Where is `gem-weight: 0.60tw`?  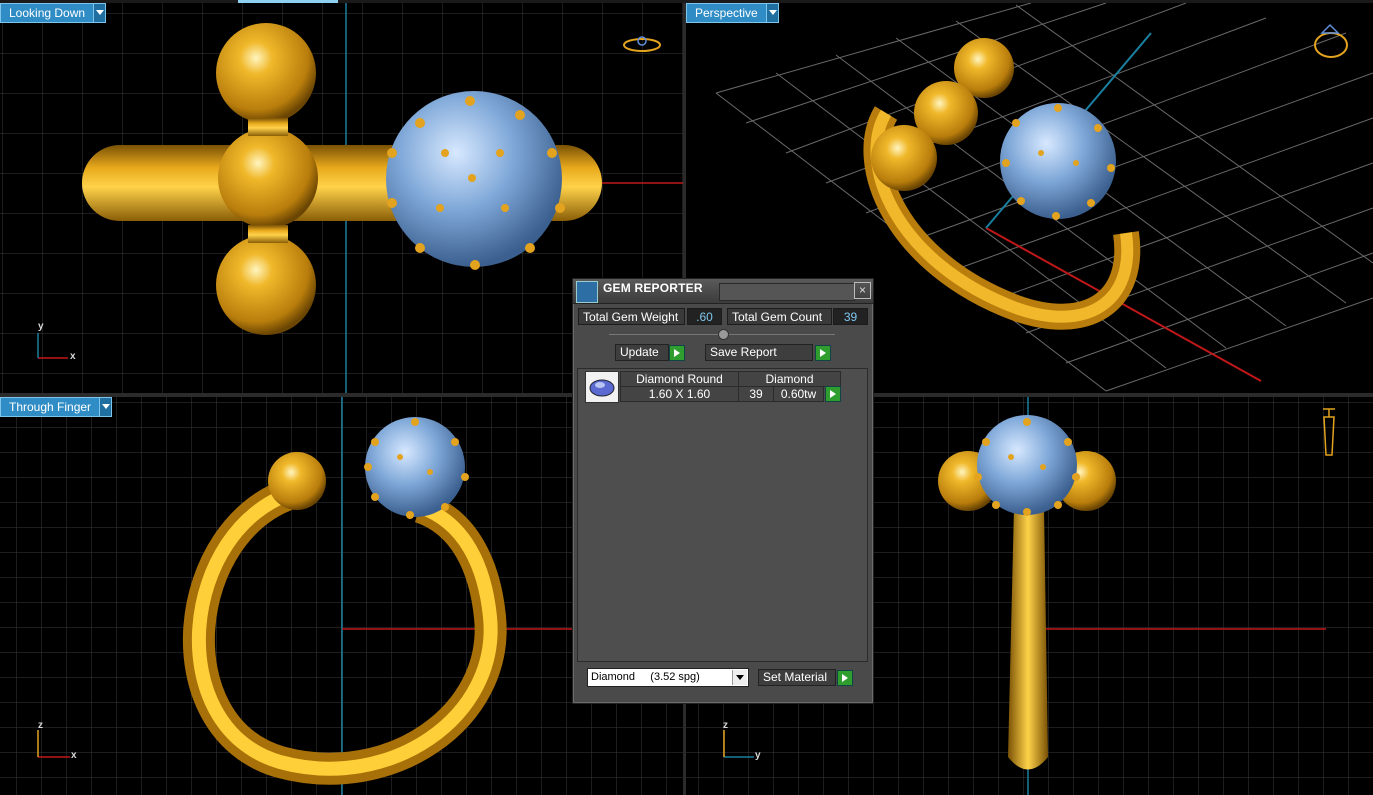 gem-weight: 0.60tw is located at coordinates (798, 394).